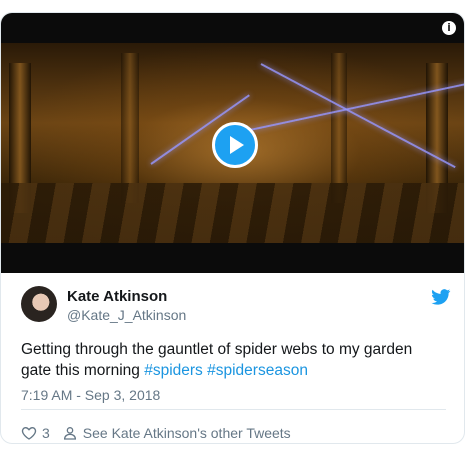  Describe the element at coordinates (257, 370) in the screenshot. I see `hashtag-link: #spiderseason` at that location.